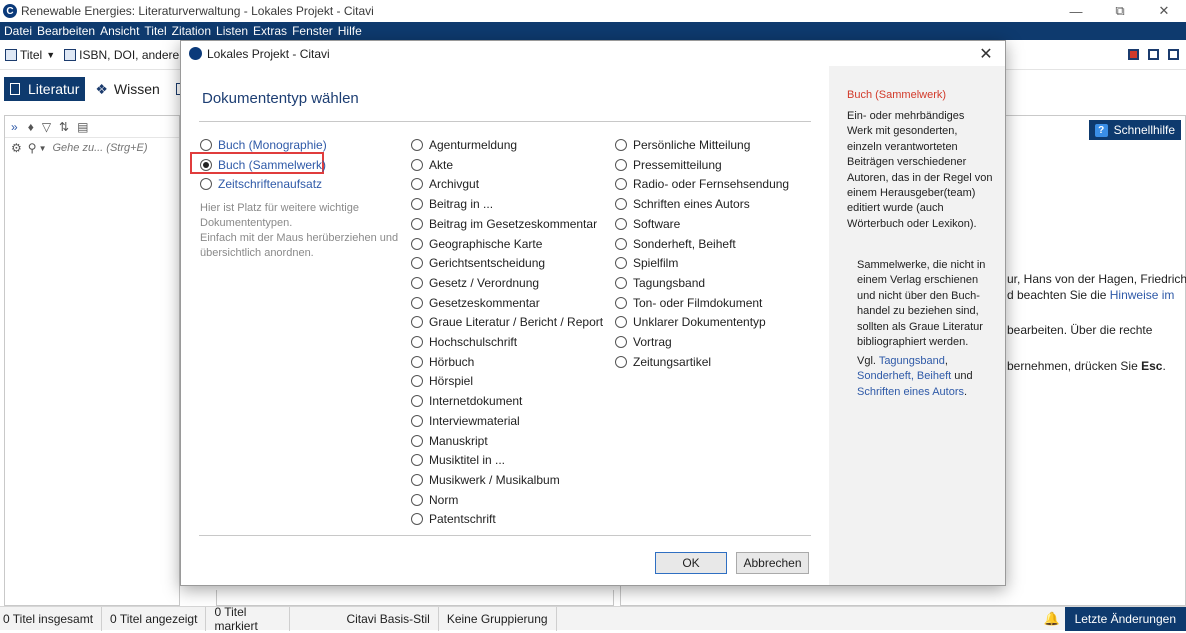 The width and height of the screenshot is (1186, 633). Describe the element at coordinates (464, 342) in the screenshot. I see `doctype-option-hochschulschrift: Hochschulschrift` at that location.